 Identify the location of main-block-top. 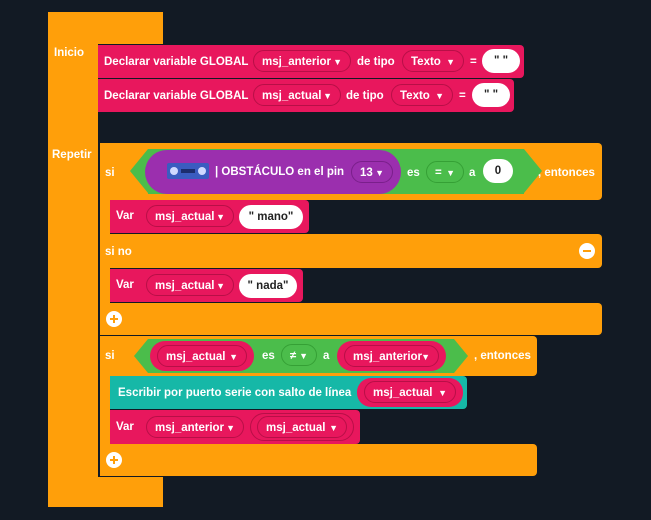
(105, 28).